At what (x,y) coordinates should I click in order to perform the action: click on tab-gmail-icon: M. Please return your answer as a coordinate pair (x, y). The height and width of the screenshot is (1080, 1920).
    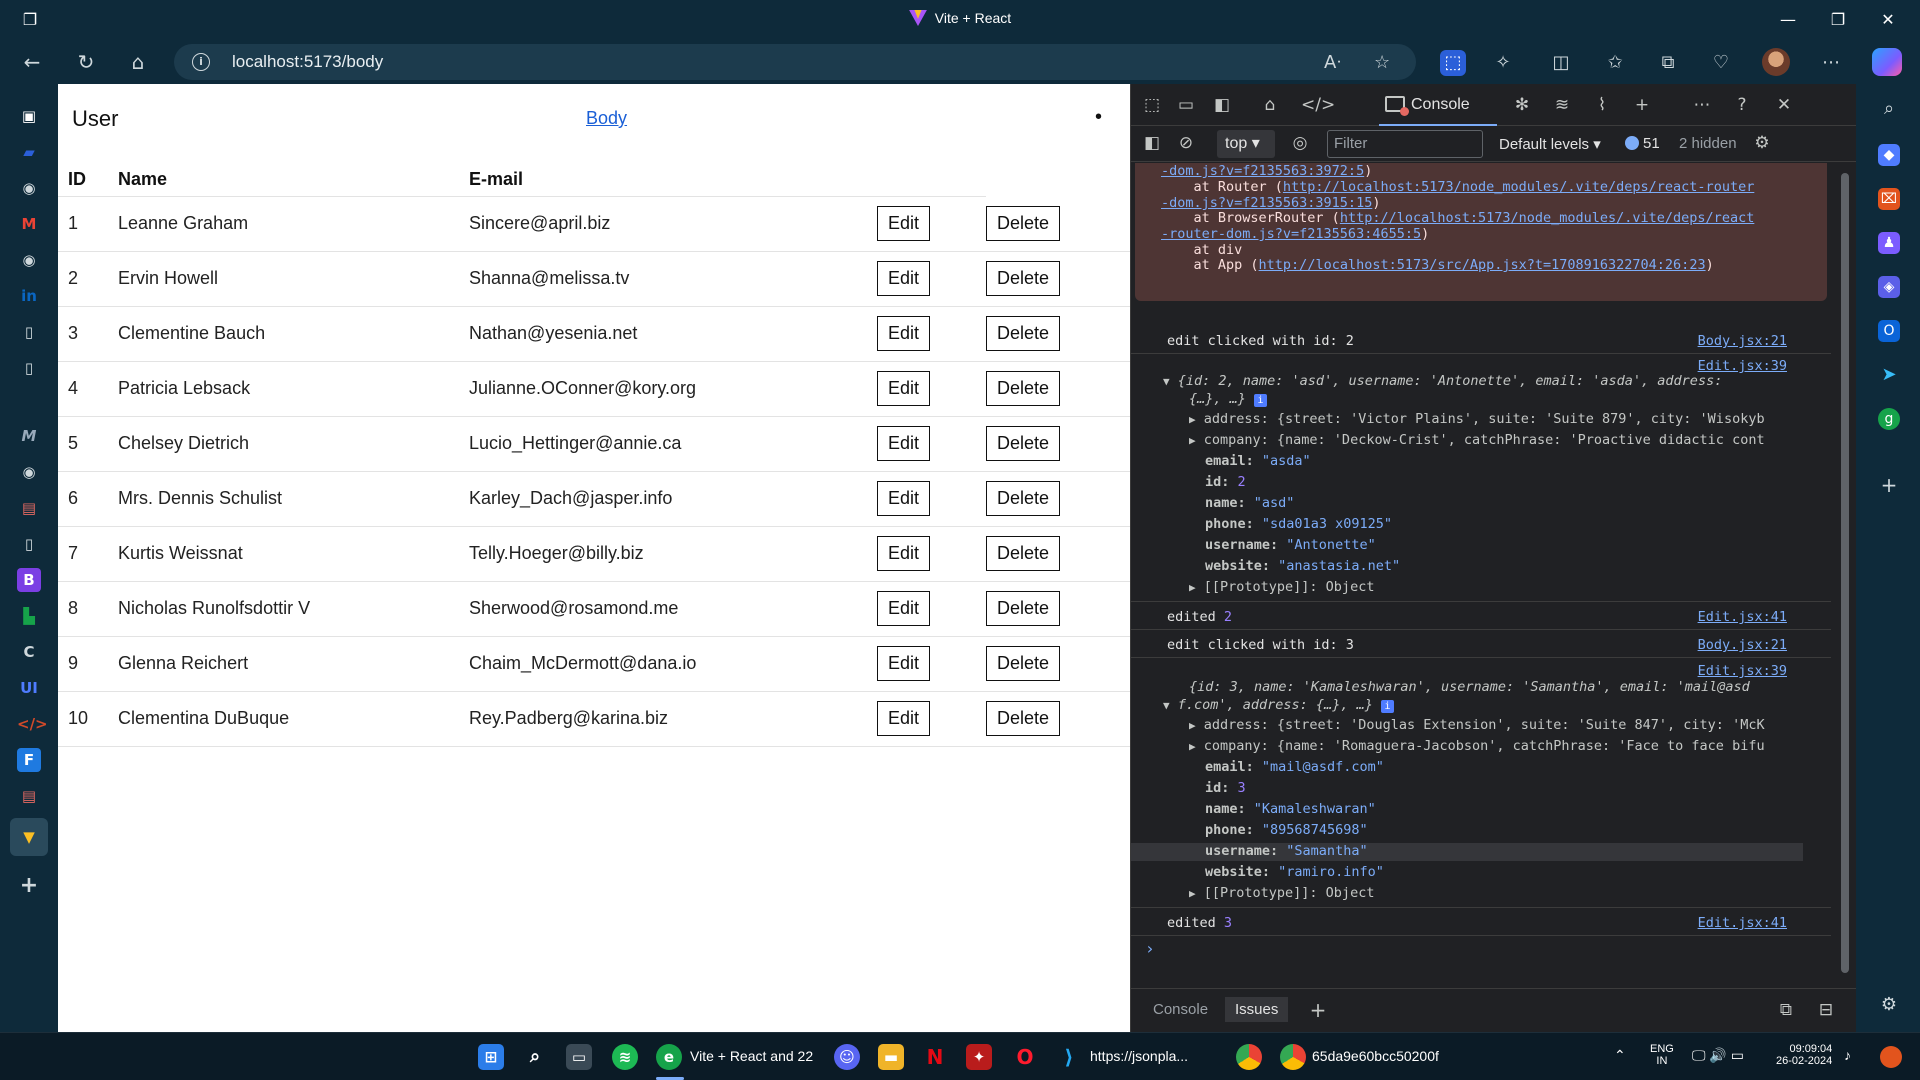
    Looking at the image, I should click on (29, 224).